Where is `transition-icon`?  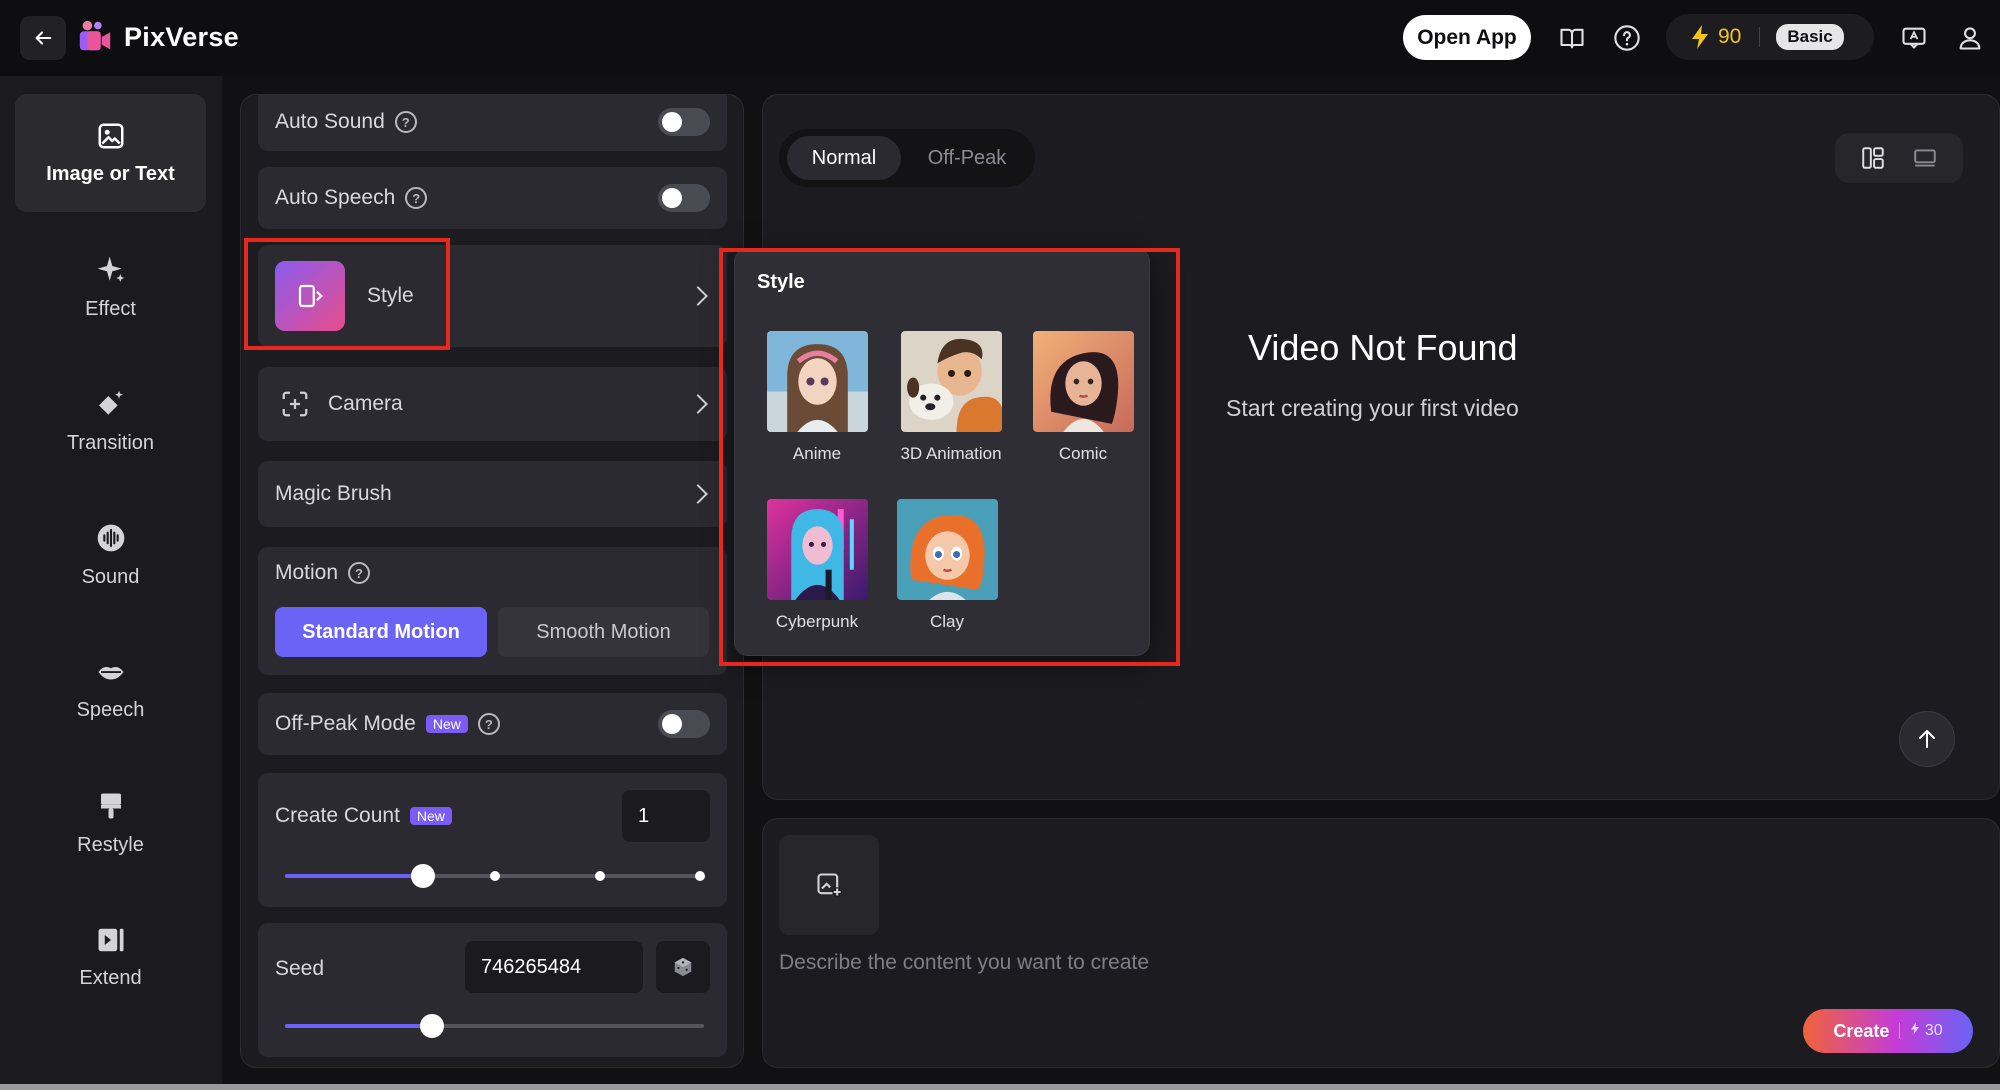
transition-icon is located at coordinates (110, 402).